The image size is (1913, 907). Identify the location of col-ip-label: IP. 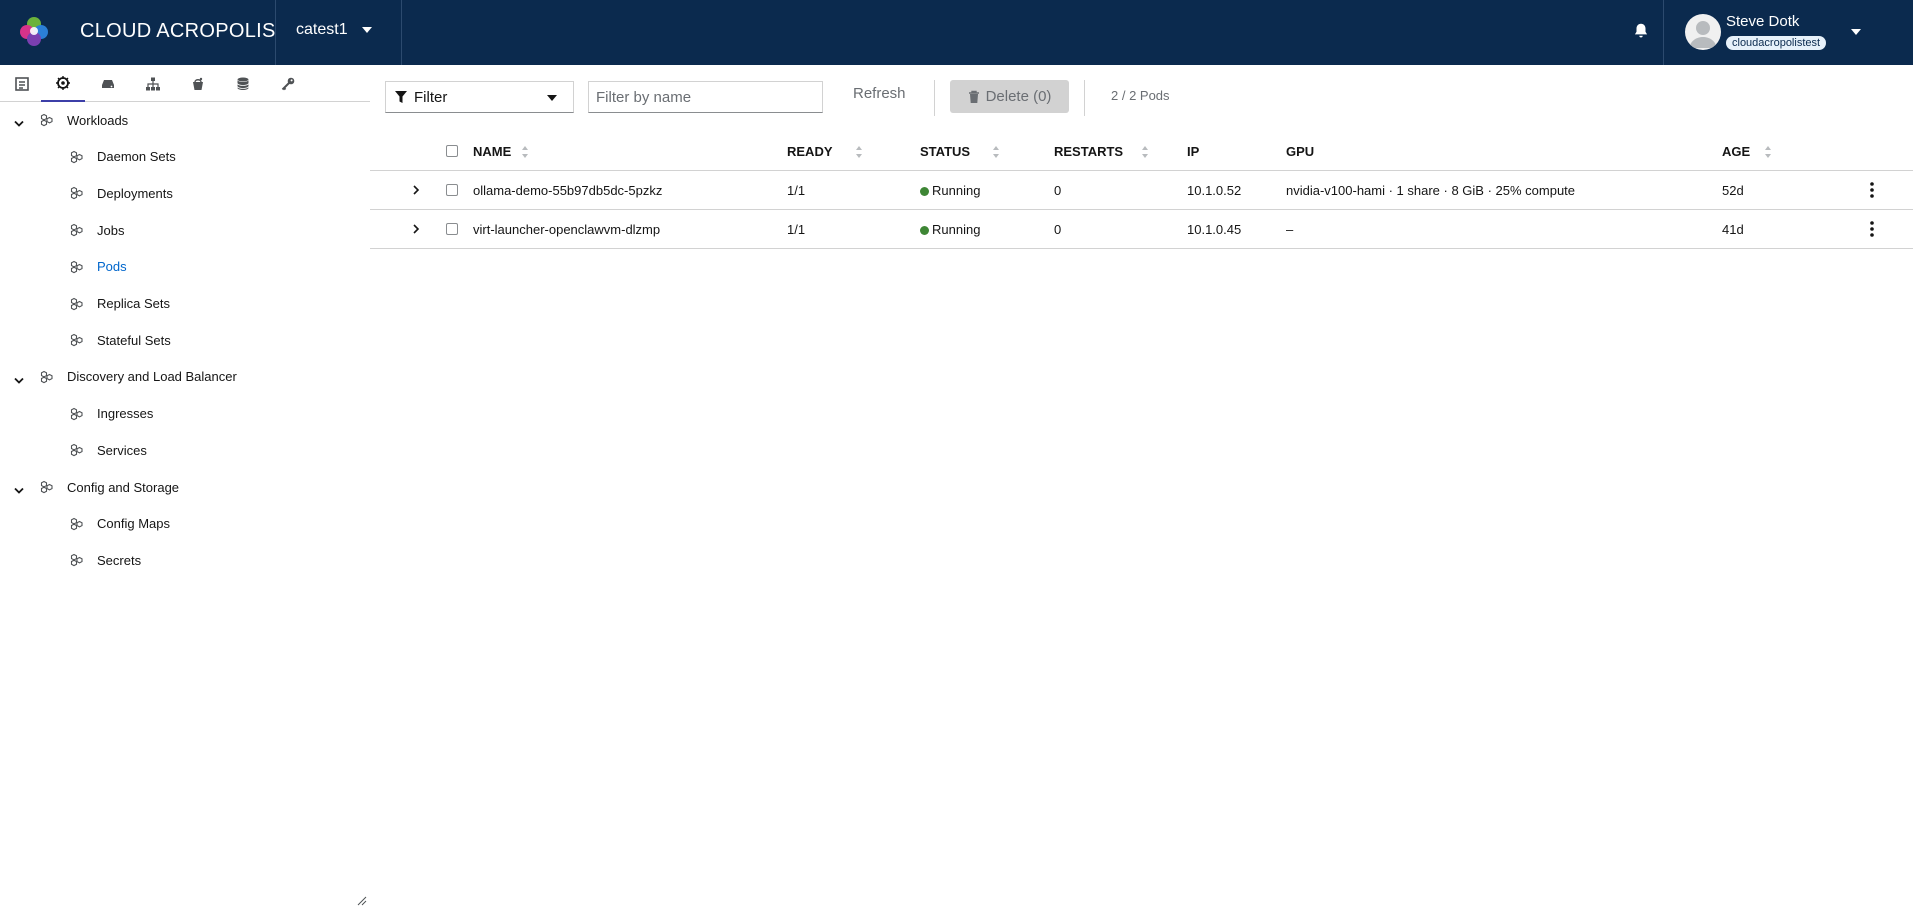
(1193, 151).